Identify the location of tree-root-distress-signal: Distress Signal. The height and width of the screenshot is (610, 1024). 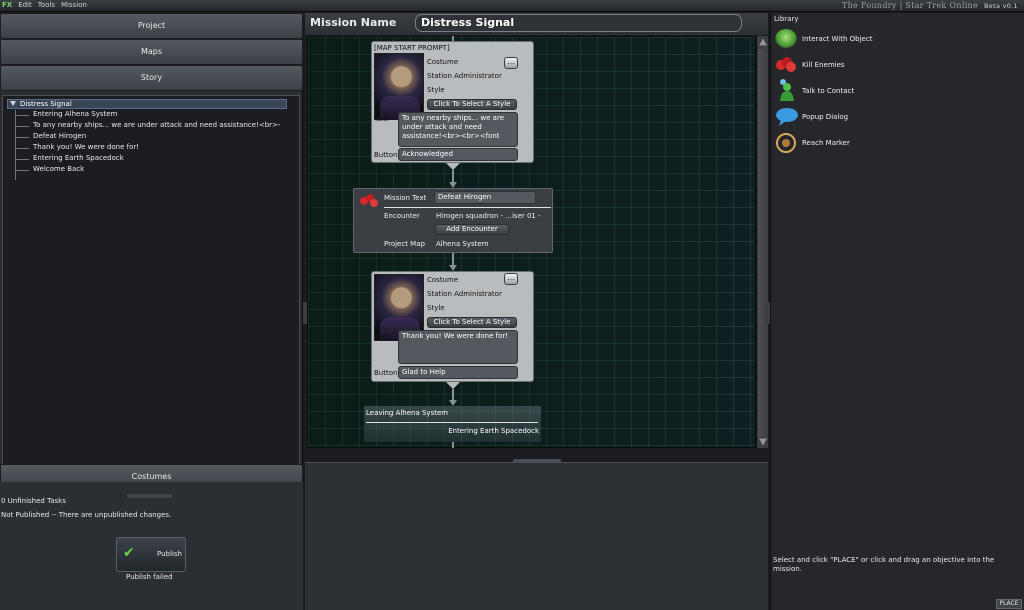
(147, 104).